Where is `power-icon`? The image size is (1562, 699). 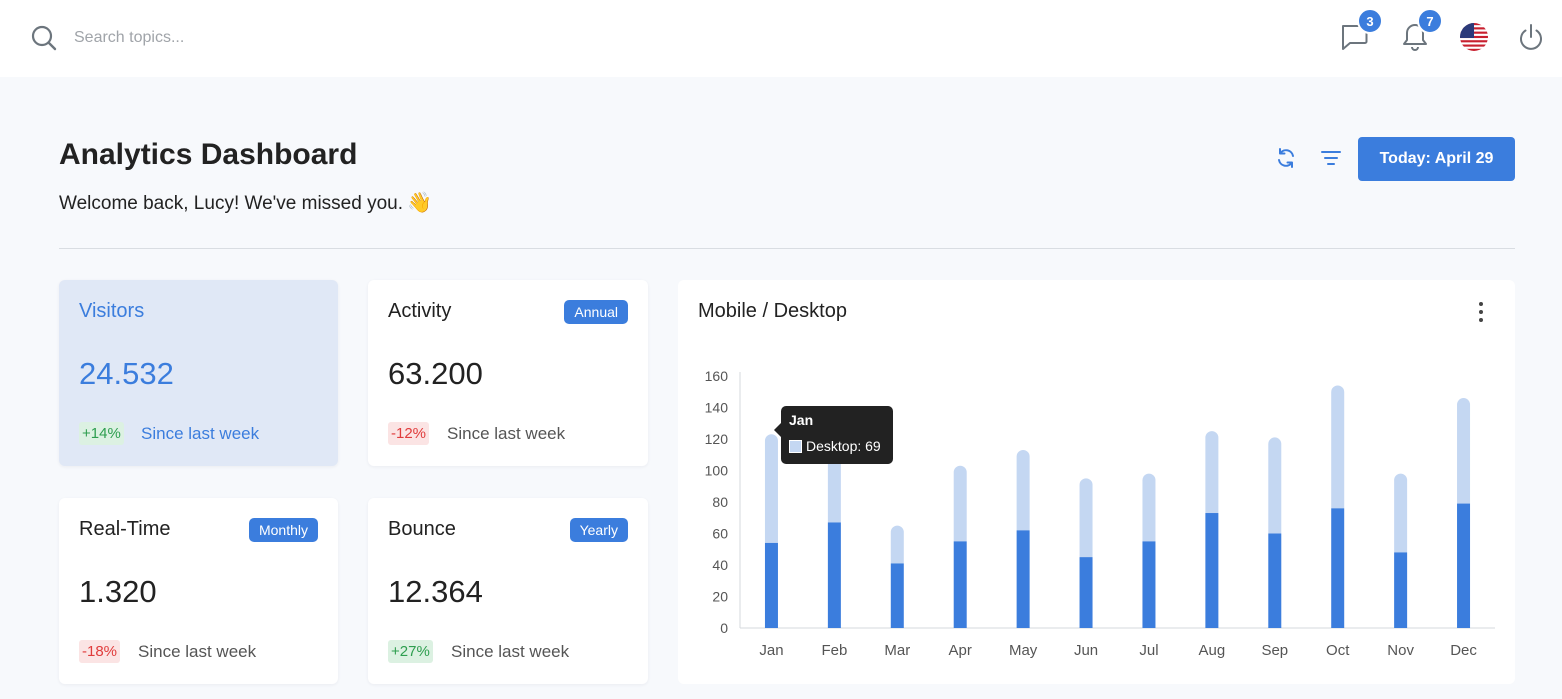
power-icon is located at coordinates (1531, 37).